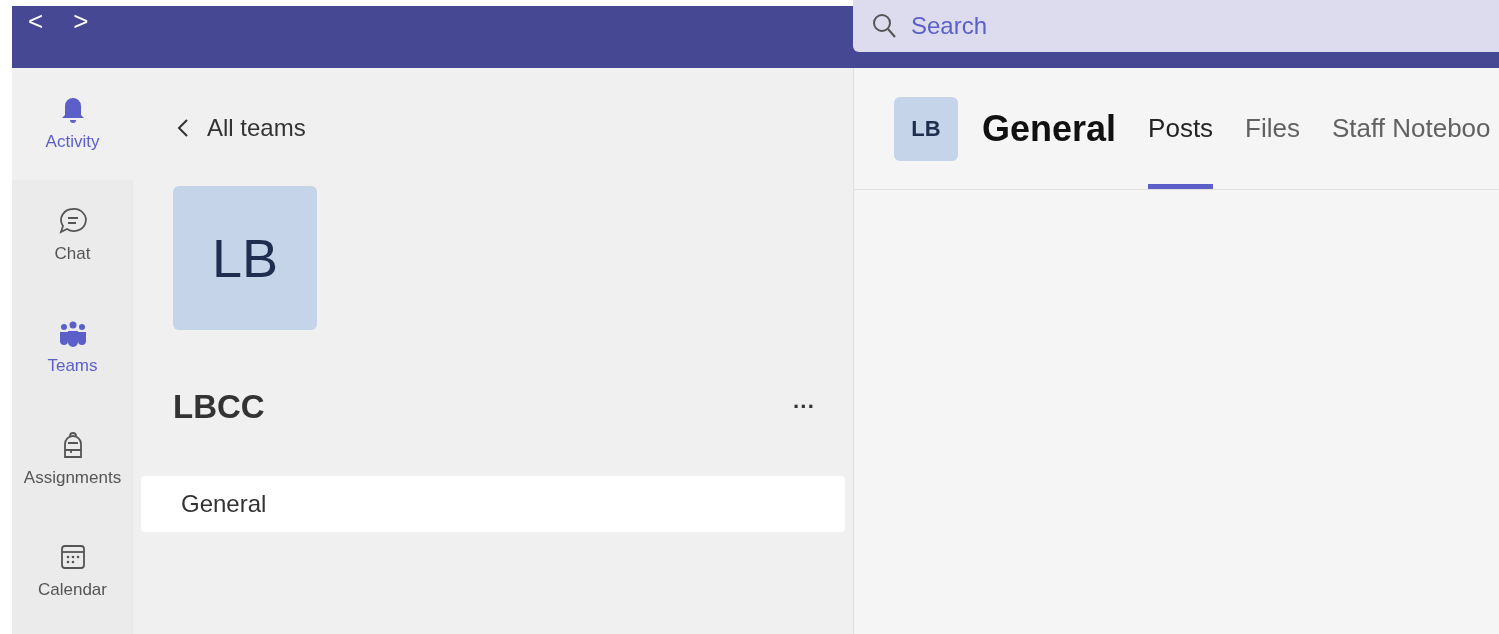 This screenshot has width=1499, height=634. I want to click on team-name: LBCC, so click(219, 407).